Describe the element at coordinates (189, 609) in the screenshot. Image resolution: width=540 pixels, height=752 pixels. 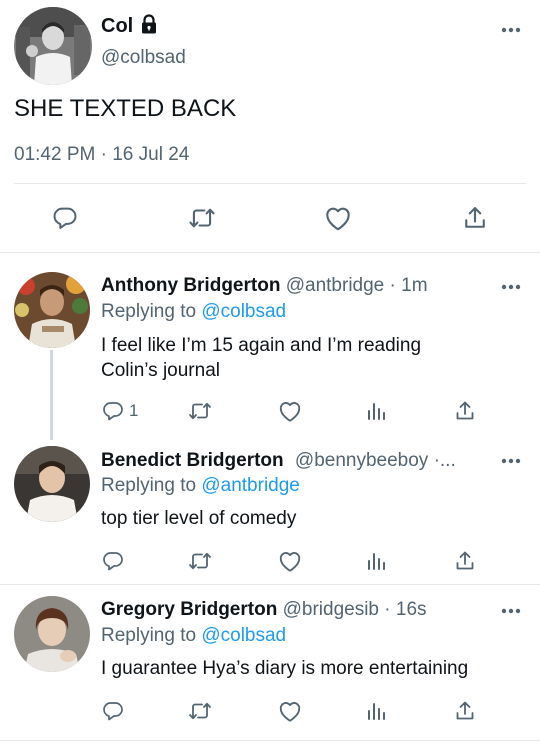
I see `reply-author-name: Gregory Bridgerton` at that location.